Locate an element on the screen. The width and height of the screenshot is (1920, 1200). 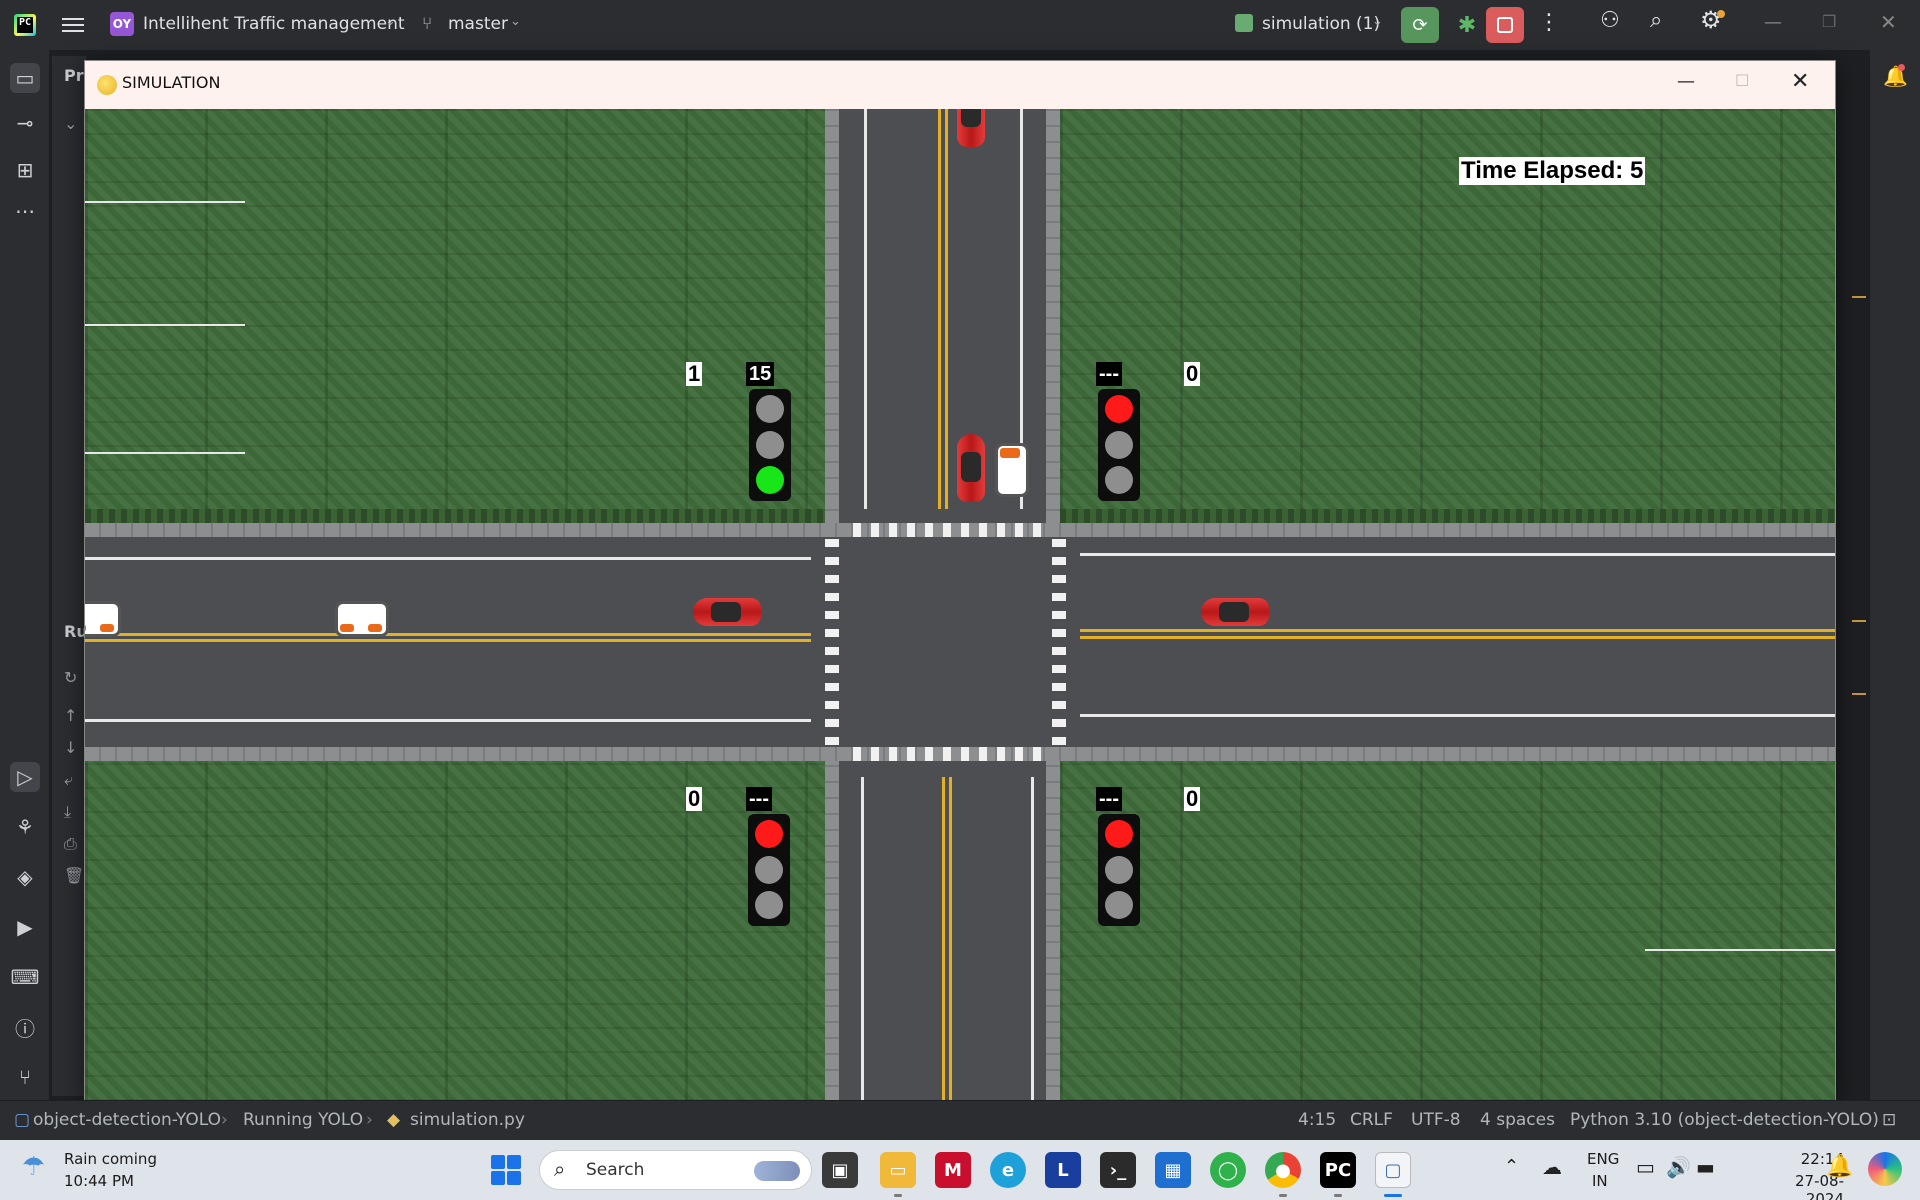
traffic-light-north-east is located at coordinates (1119, 445).